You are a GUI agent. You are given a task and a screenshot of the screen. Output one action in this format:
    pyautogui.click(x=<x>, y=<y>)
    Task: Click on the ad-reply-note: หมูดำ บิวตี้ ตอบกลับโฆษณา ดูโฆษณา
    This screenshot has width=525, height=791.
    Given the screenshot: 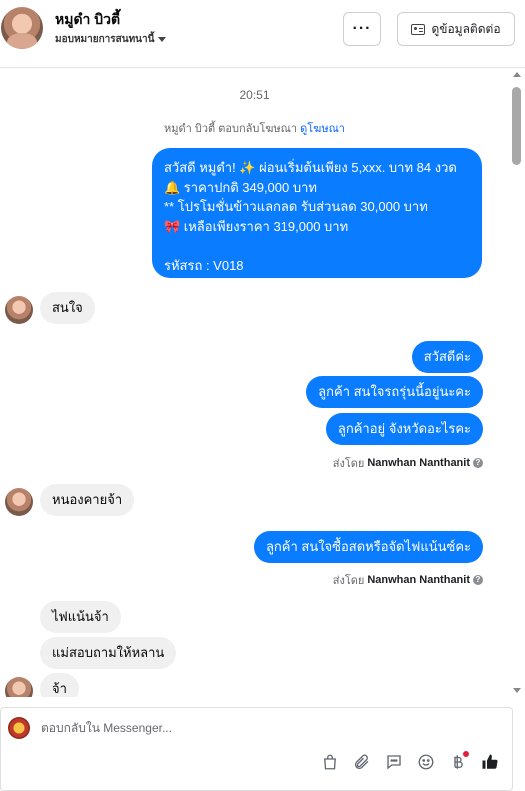 What is the action you would take?
    pyautogui.click(x=254, y=128)
    